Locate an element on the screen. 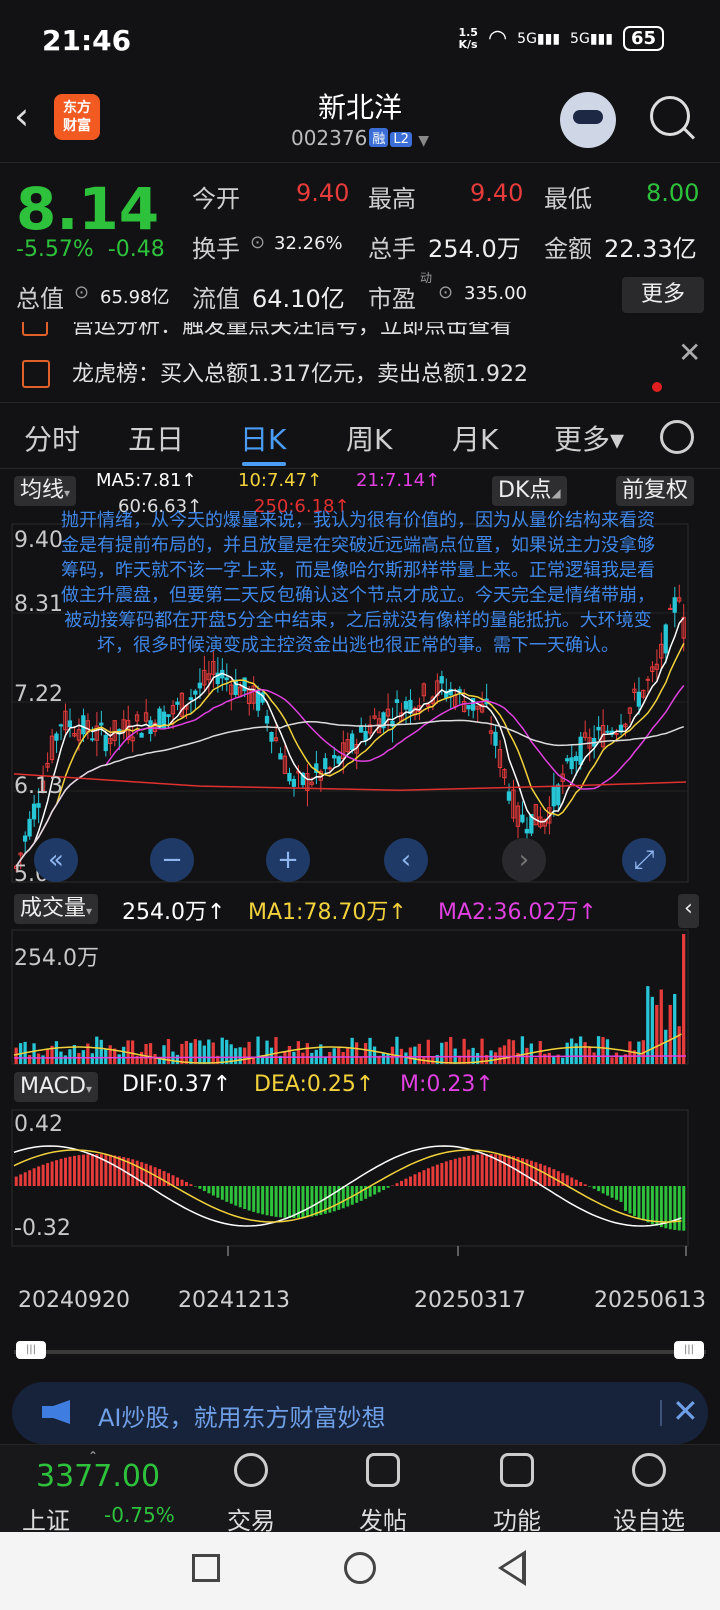  index-name: 上证 is located at coordinates (46, 1518).